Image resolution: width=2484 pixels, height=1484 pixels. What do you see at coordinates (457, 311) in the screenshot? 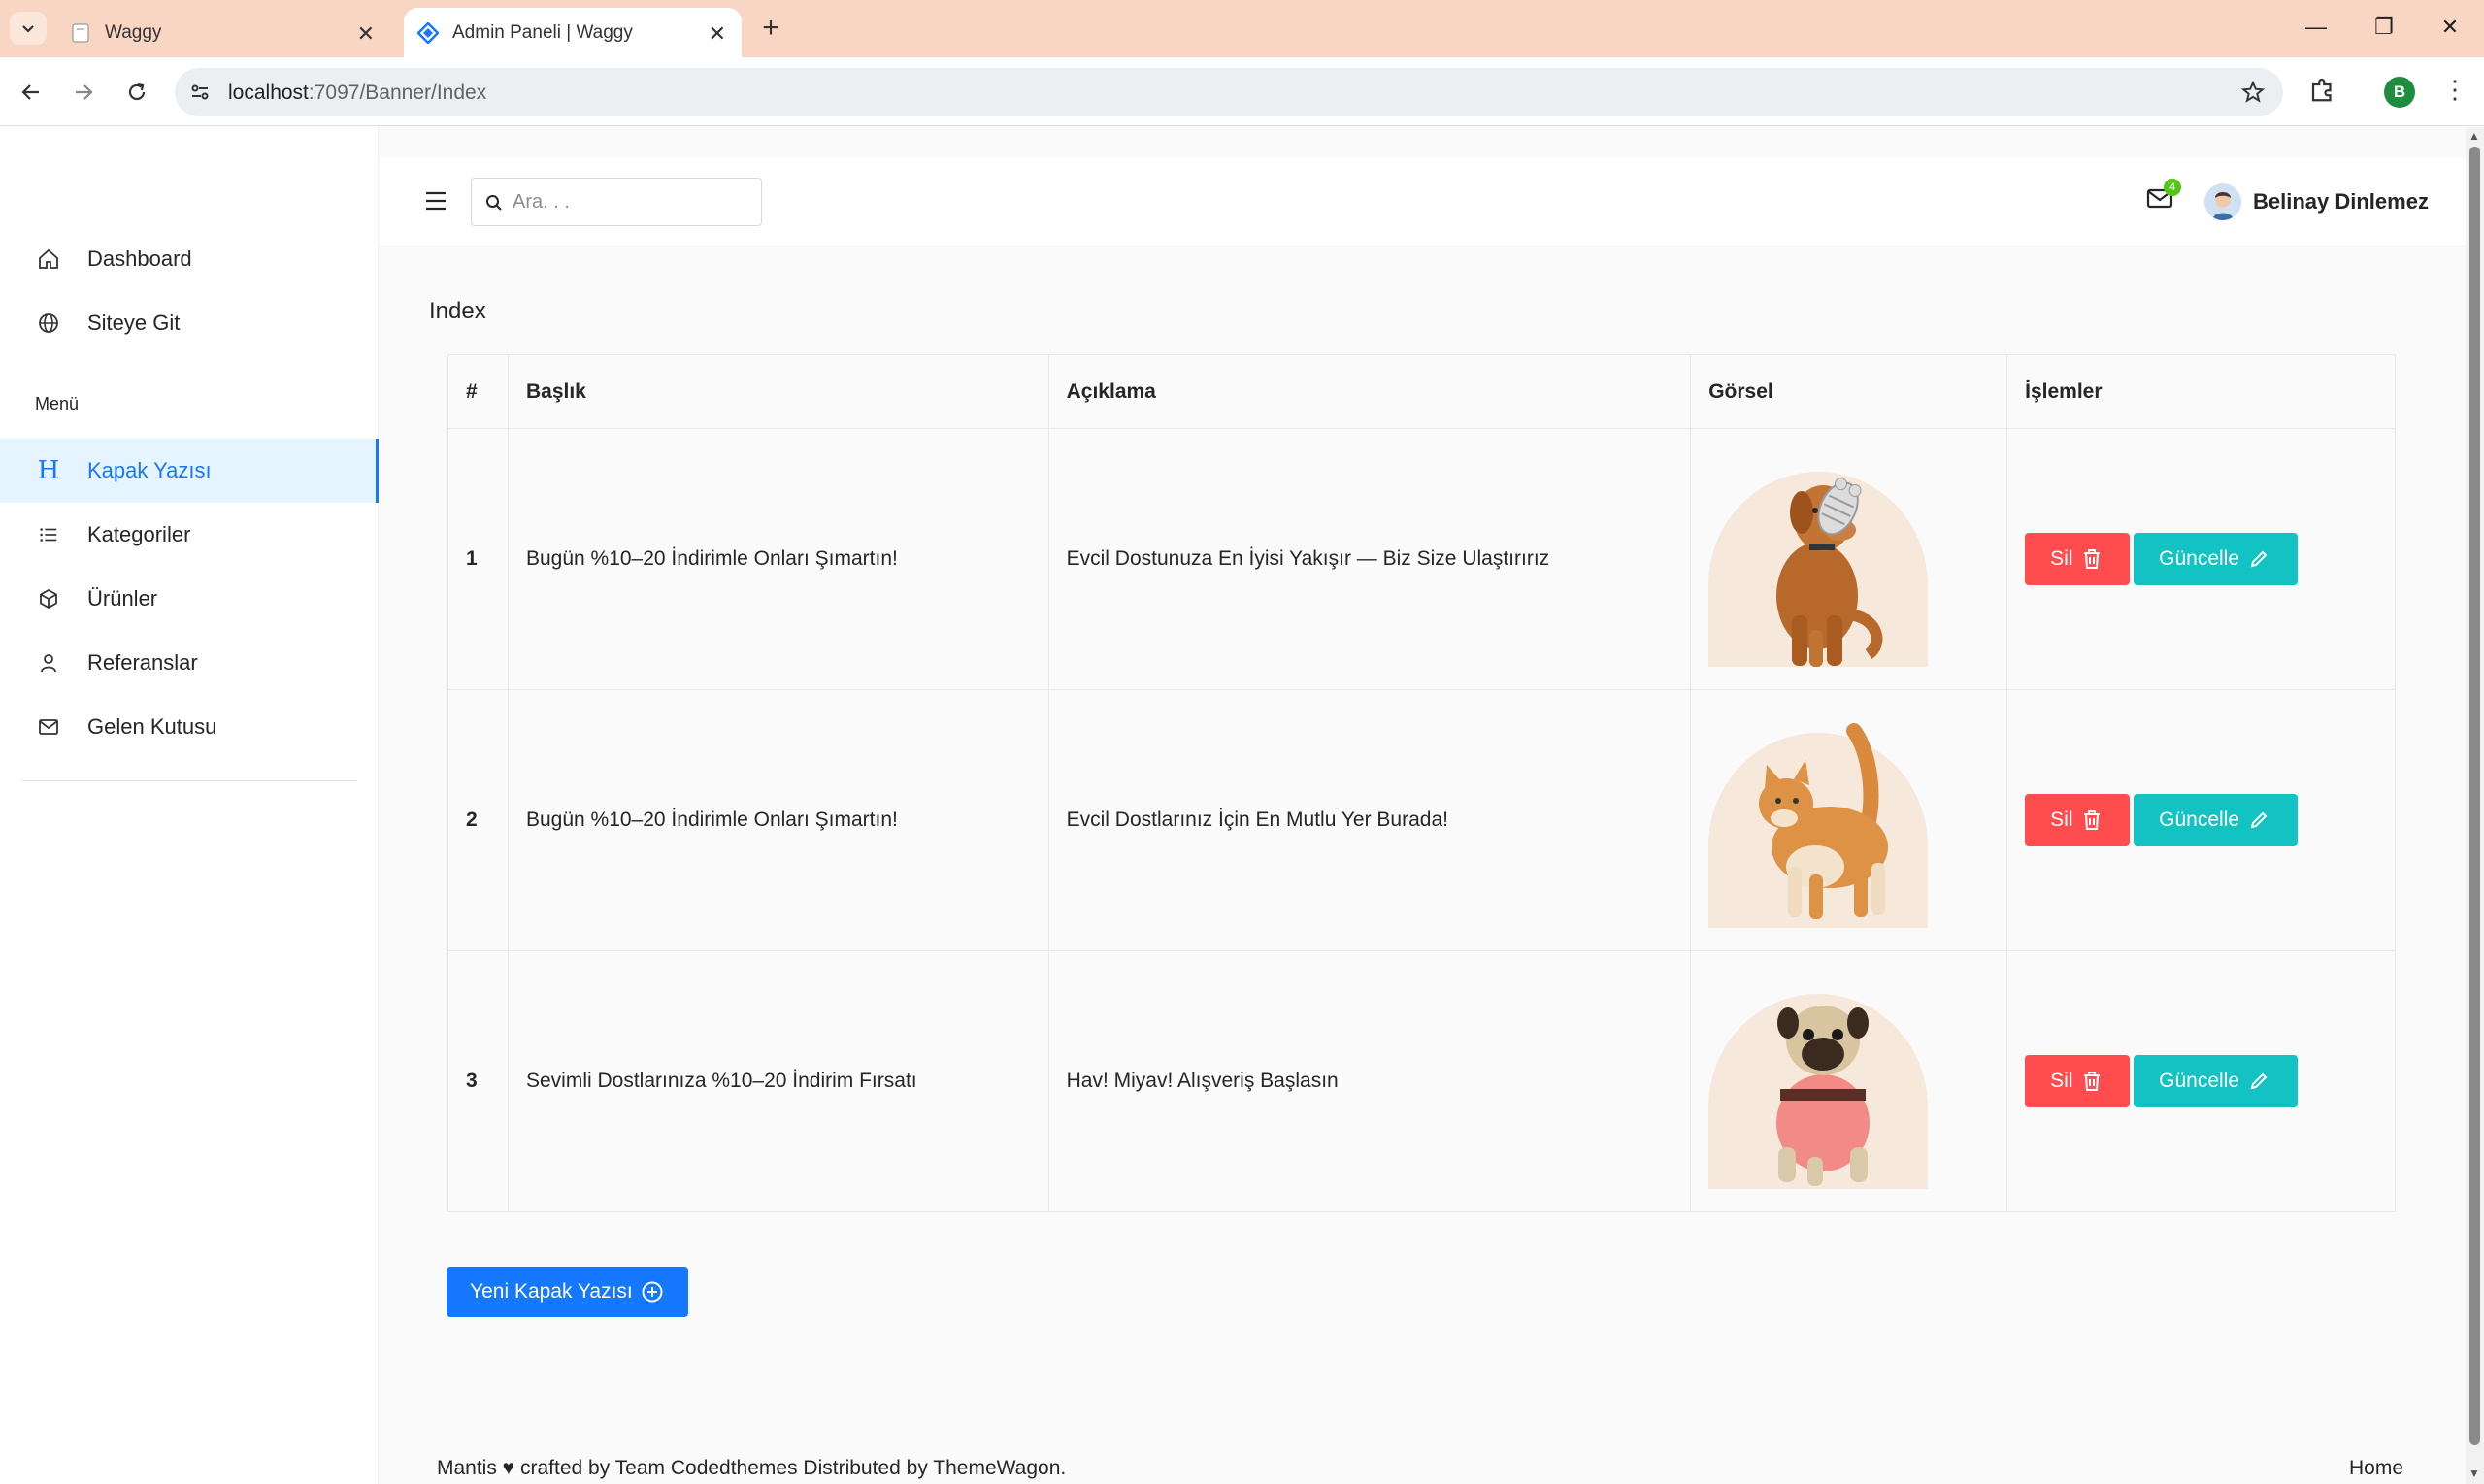
I see `page-title: Index` at bounding box center [457, 311].